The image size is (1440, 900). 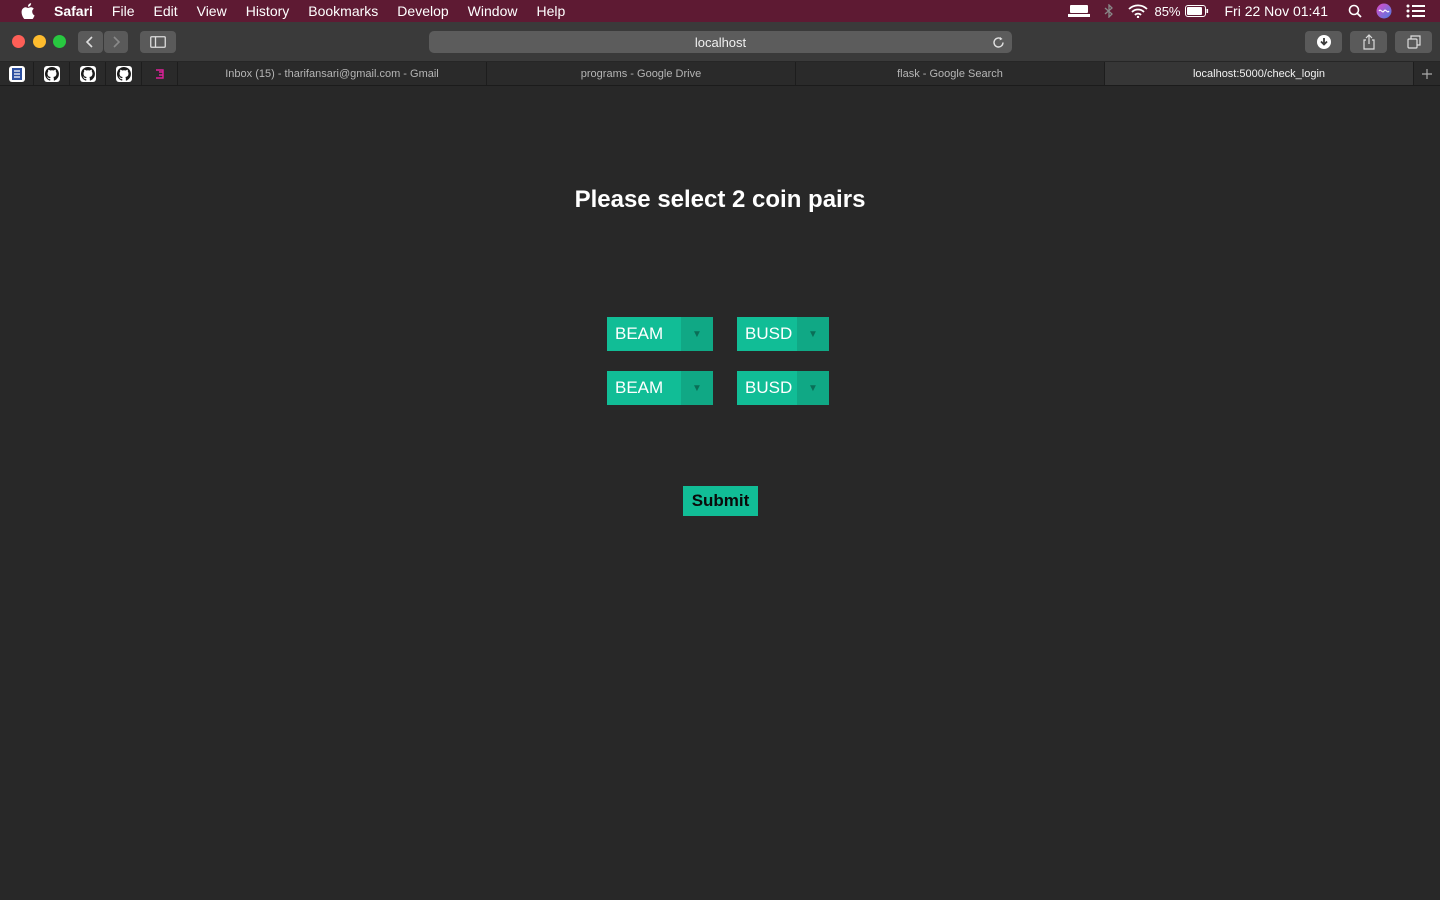 I want to click on menu-develop: Develop, so click(x=422, y=11).